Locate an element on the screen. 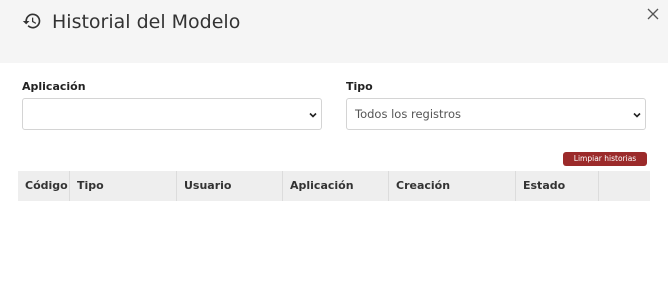 The image size is (668, 287). column-header-usuario: Usuario is located at coordinates (230, 186).